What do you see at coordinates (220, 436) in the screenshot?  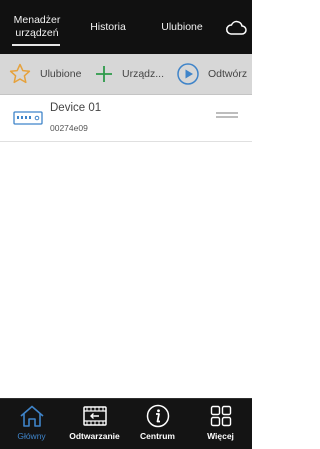 I see `nav-more-label: Więcej` at bounding box center [220, 436].